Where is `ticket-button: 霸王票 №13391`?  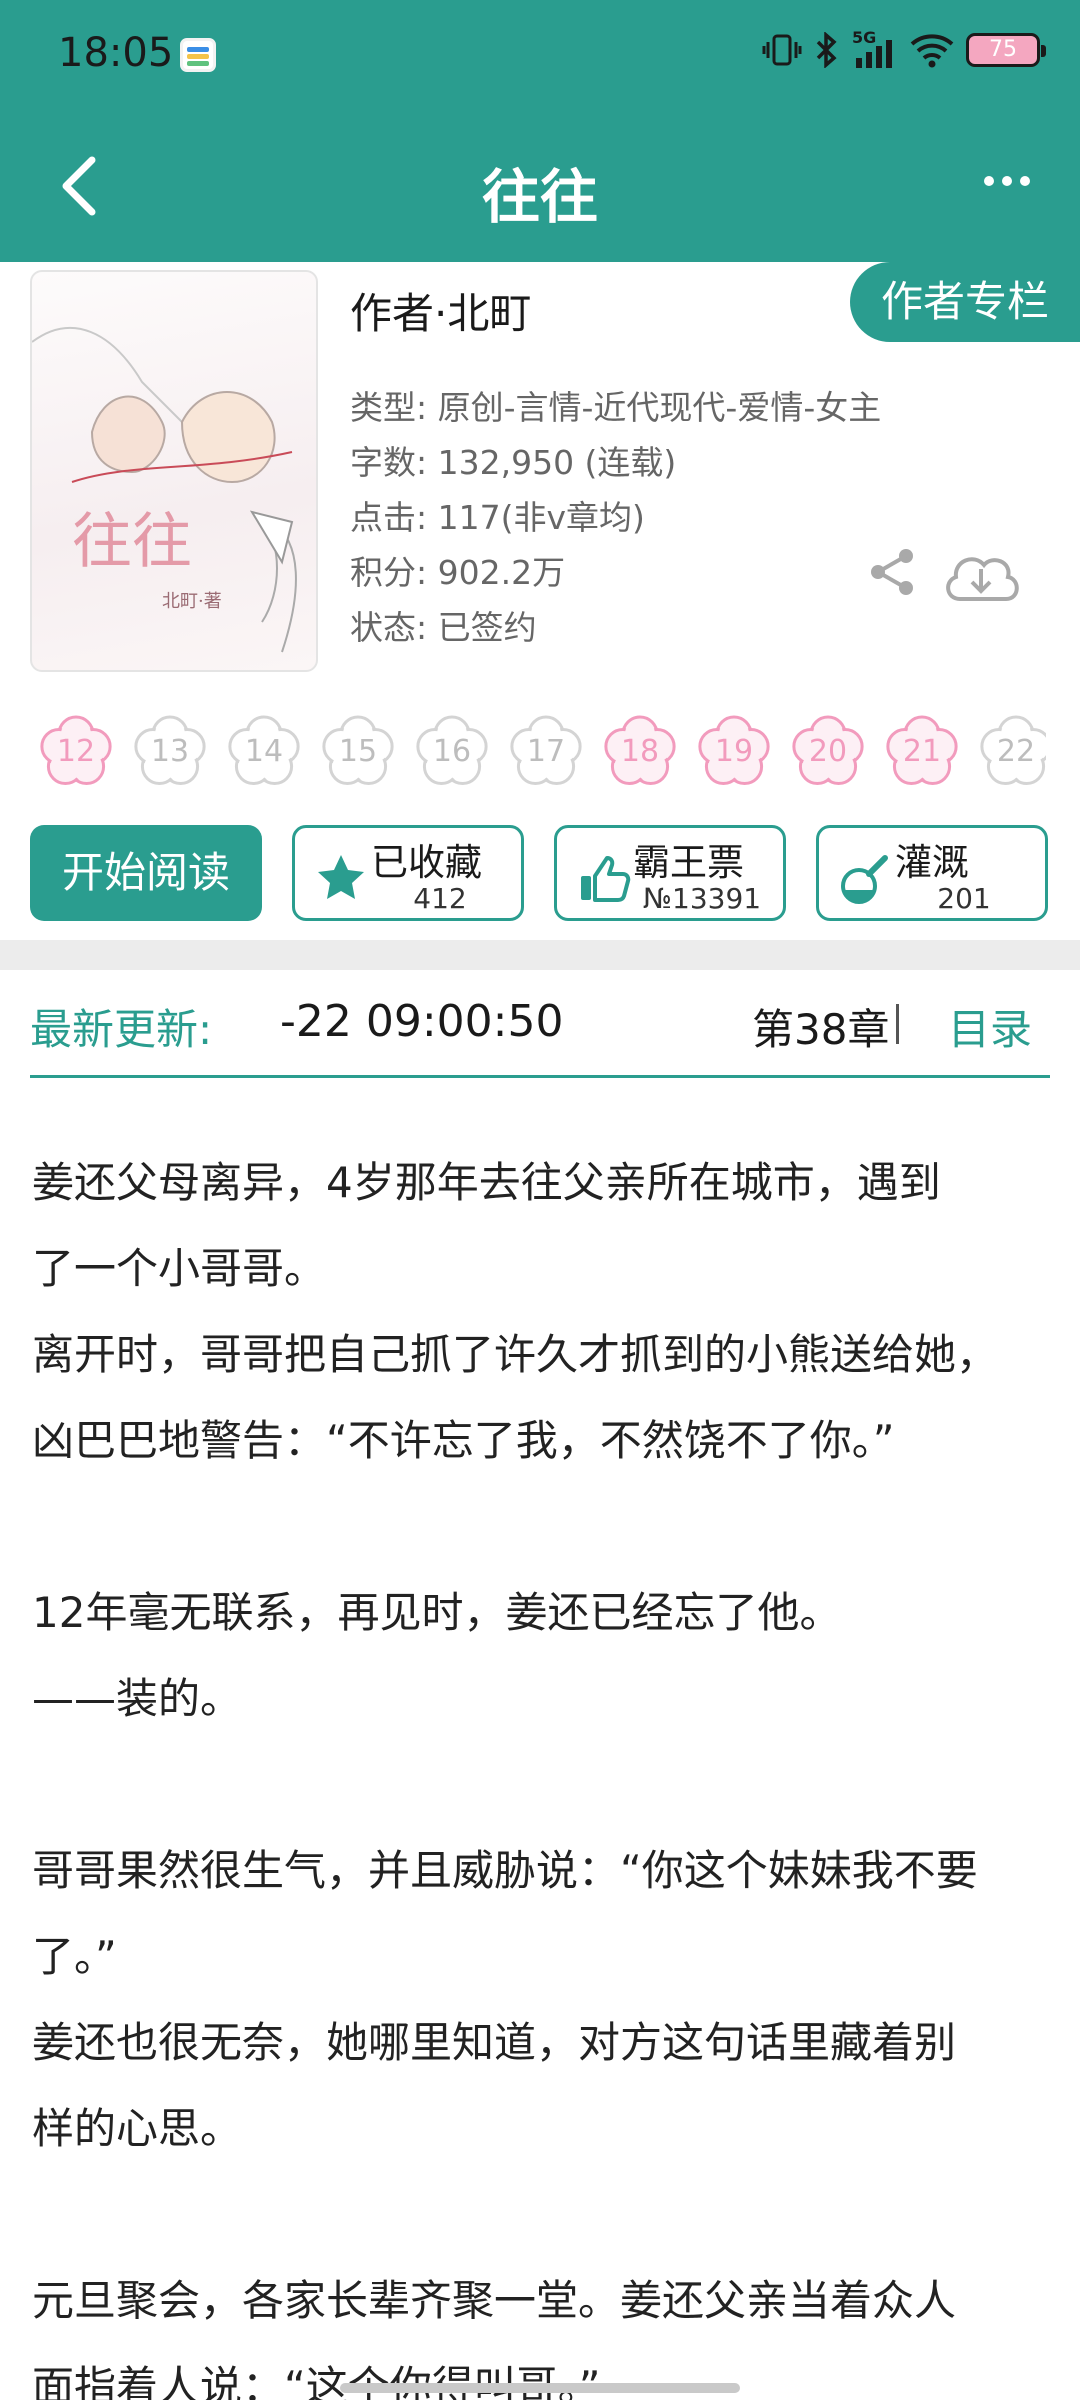
ticket-button: 霸王票 №13391 is located at coordinates (670, 873).